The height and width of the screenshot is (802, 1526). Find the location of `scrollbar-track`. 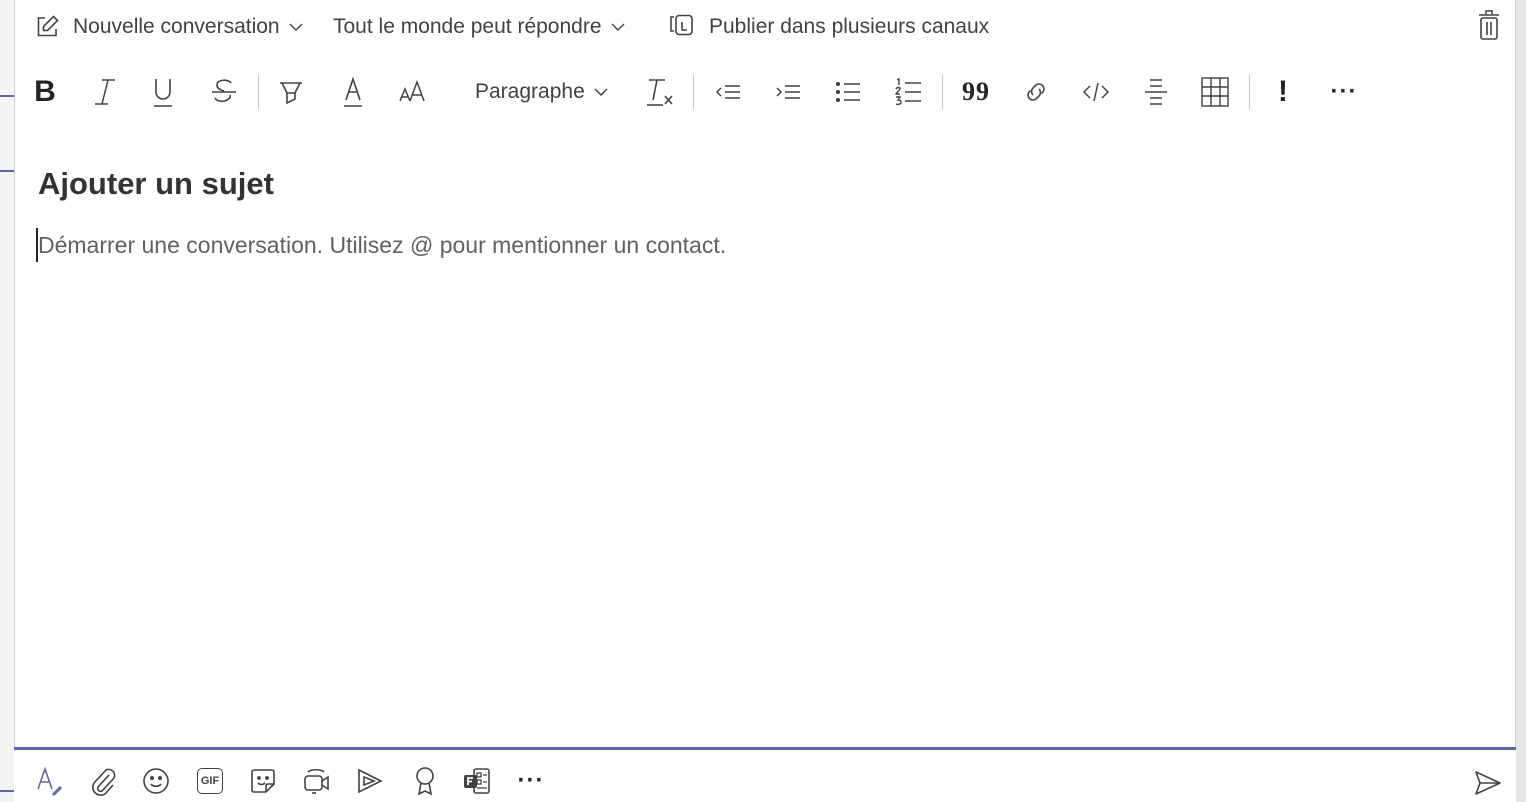

scrollbar-track is located at coordinates (1520, 401).